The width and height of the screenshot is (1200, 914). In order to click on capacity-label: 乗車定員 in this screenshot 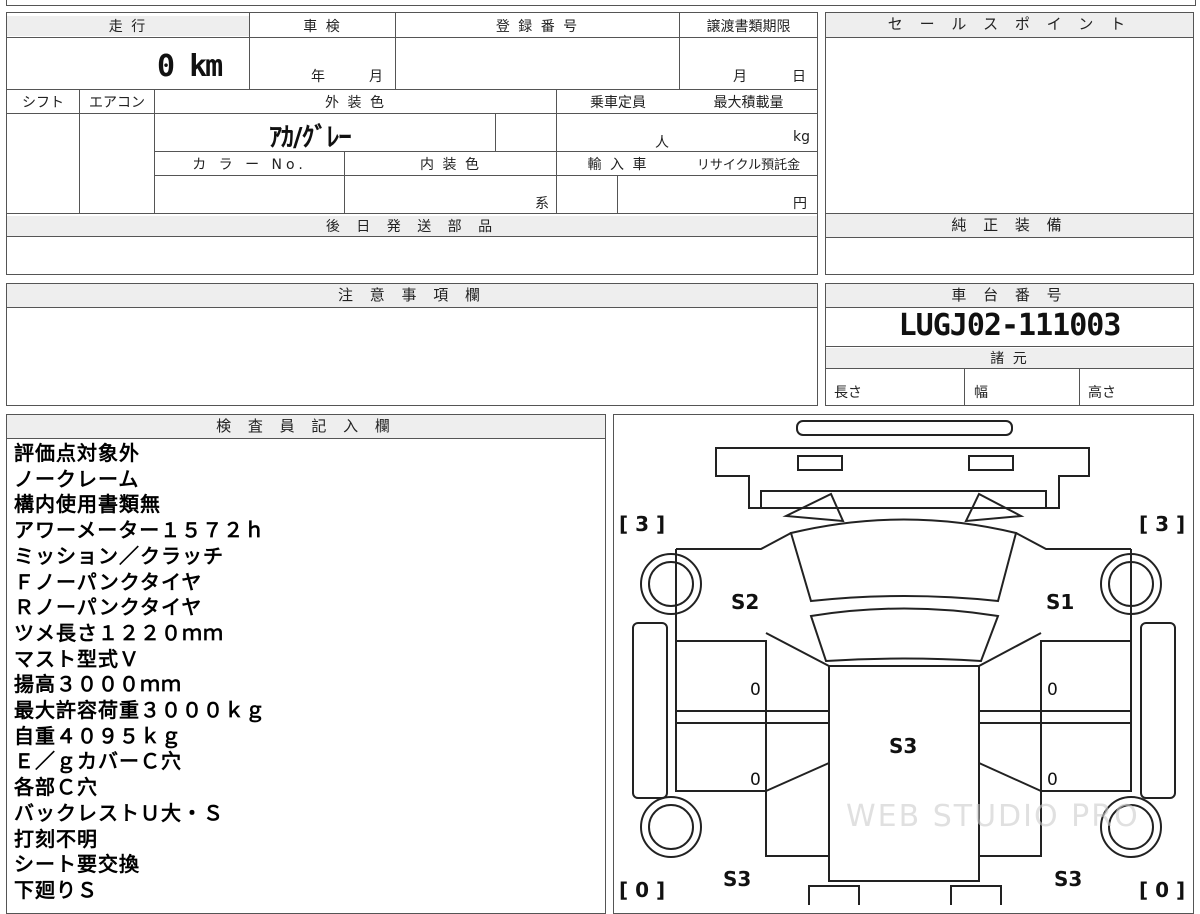, I will do `click(618, 103)`.